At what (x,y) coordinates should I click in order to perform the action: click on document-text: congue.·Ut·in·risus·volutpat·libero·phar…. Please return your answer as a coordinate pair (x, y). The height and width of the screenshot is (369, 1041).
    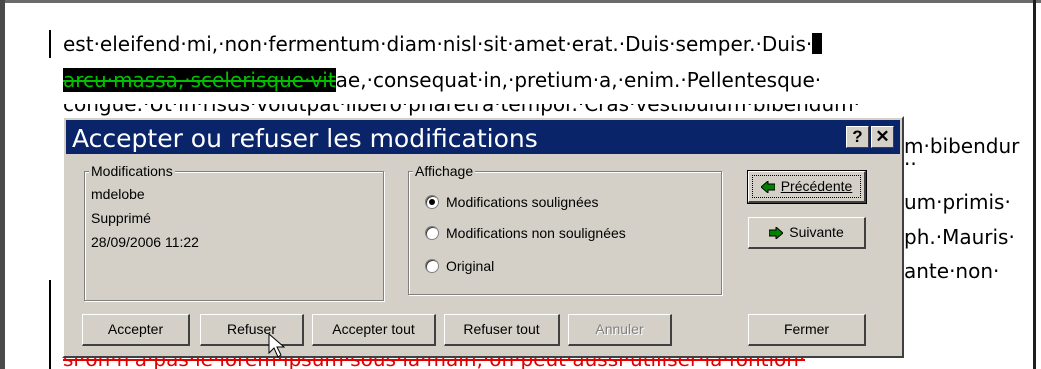
    Looking at the image, I should click on (461, 110).